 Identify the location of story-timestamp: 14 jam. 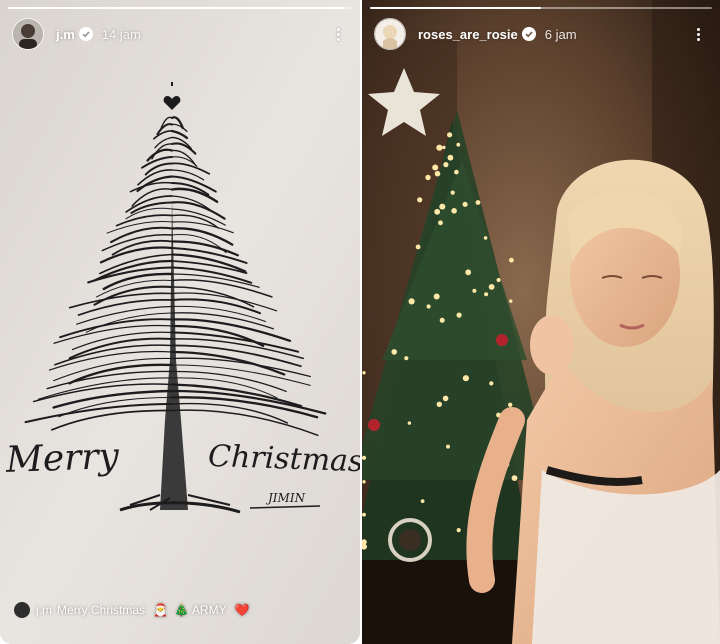
(121, 34).